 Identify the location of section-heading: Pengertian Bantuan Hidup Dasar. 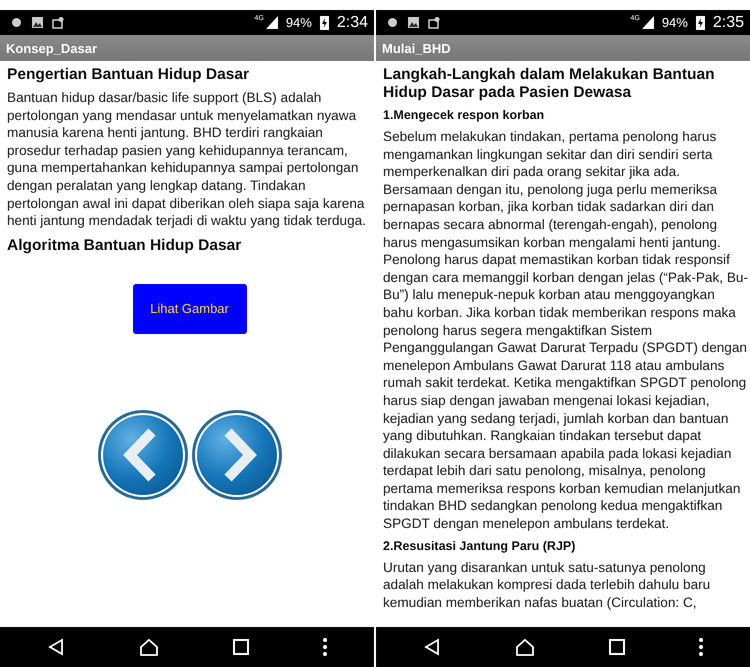
(128, 75).